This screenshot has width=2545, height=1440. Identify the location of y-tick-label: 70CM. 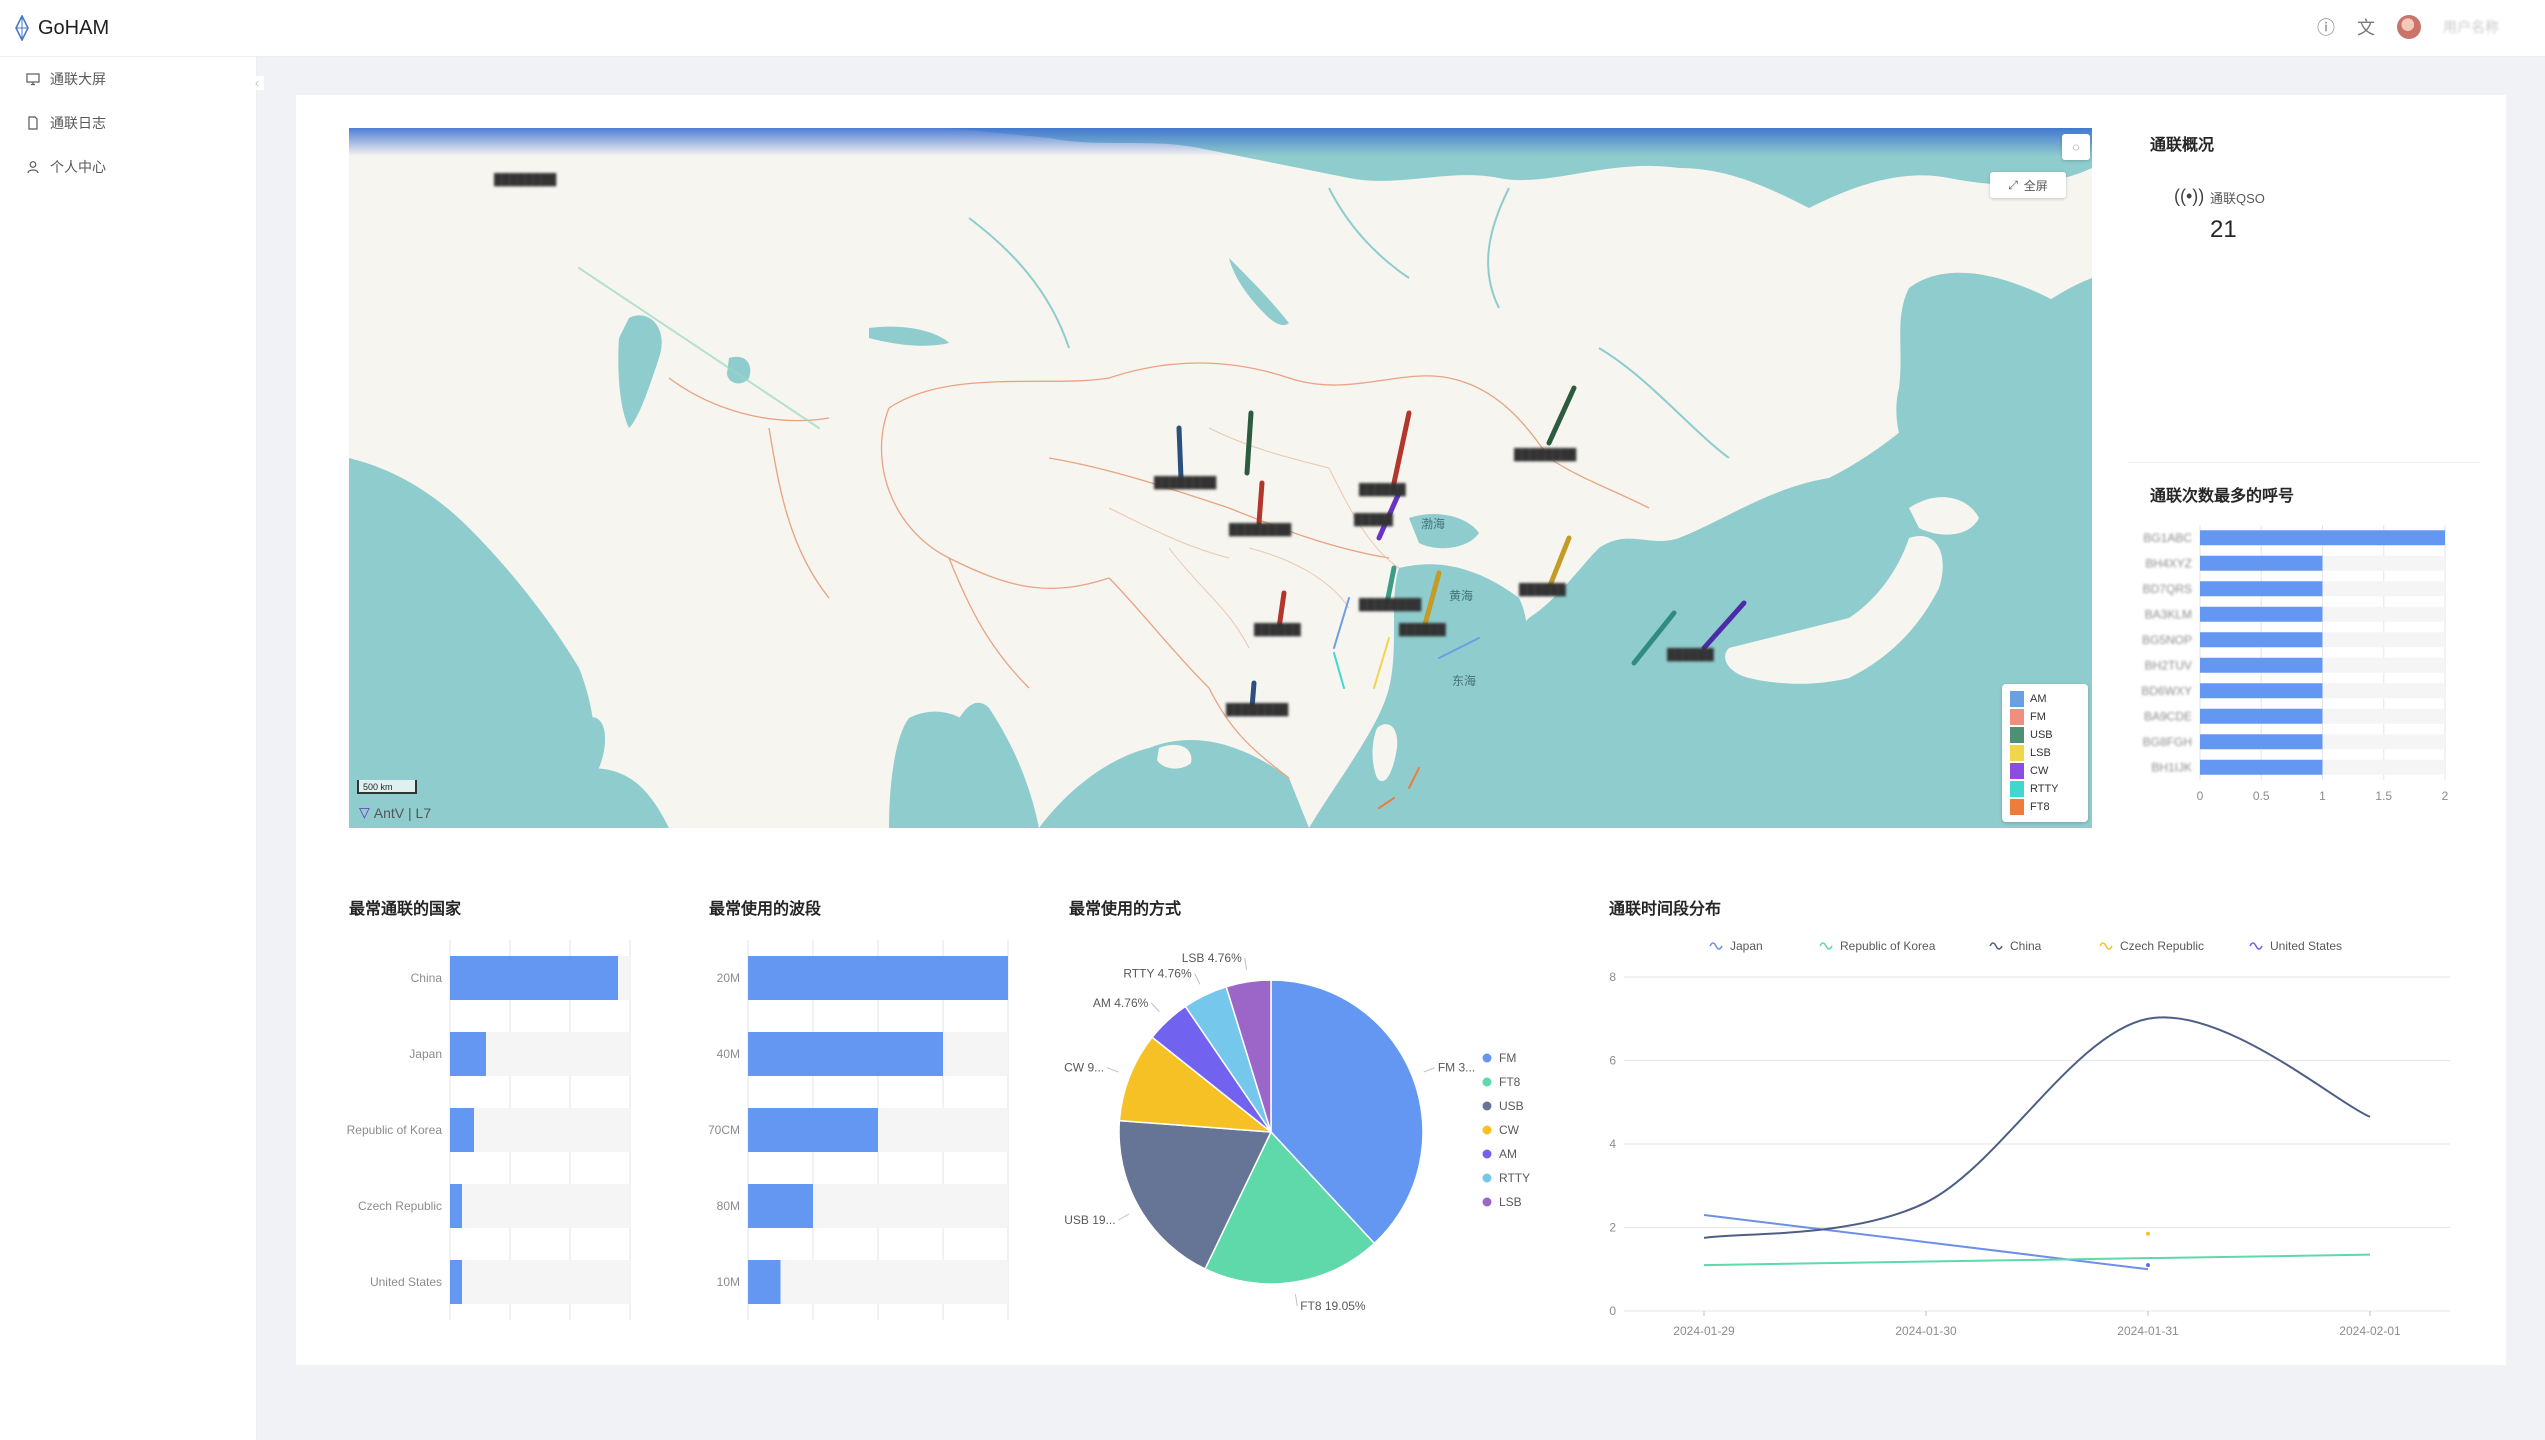
(724, 1130).